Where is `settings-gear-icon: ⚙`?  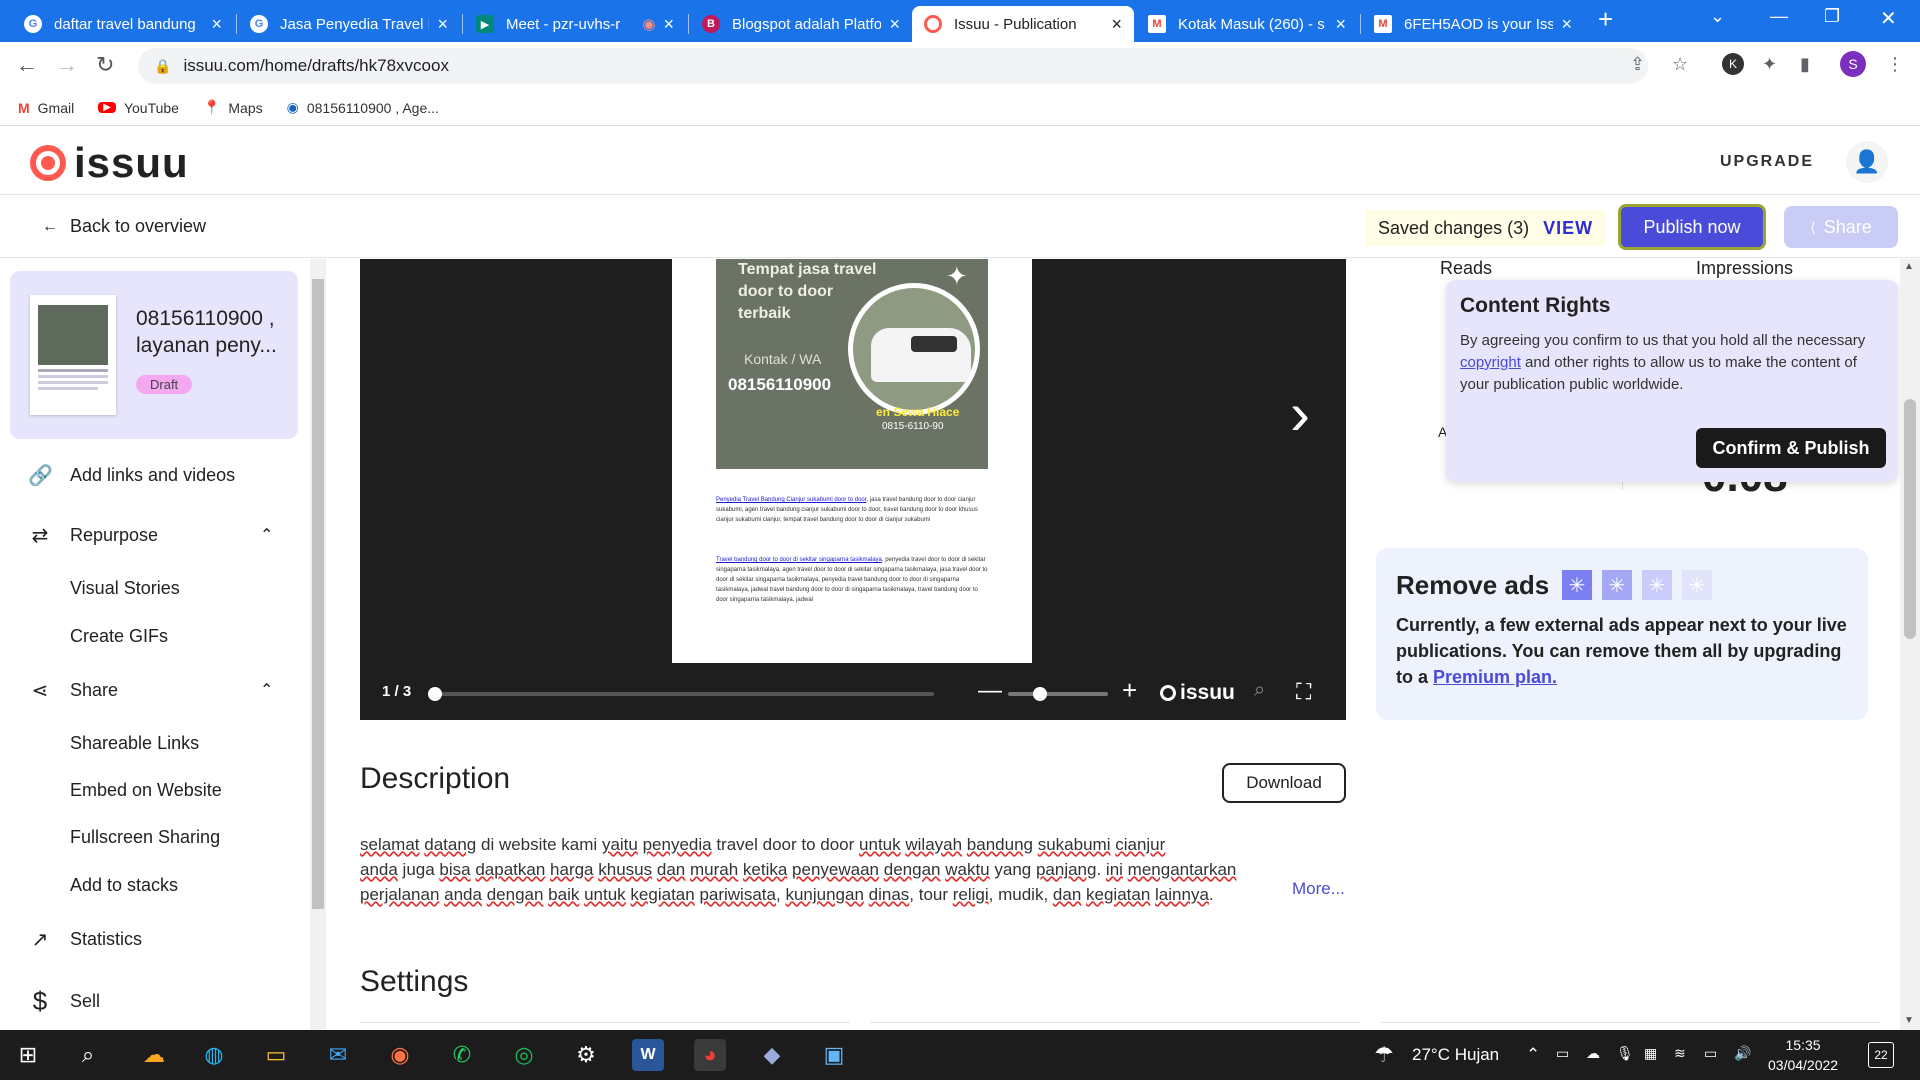
settings-gear-icon: ⚙ is located at coordinates (586, 1055).